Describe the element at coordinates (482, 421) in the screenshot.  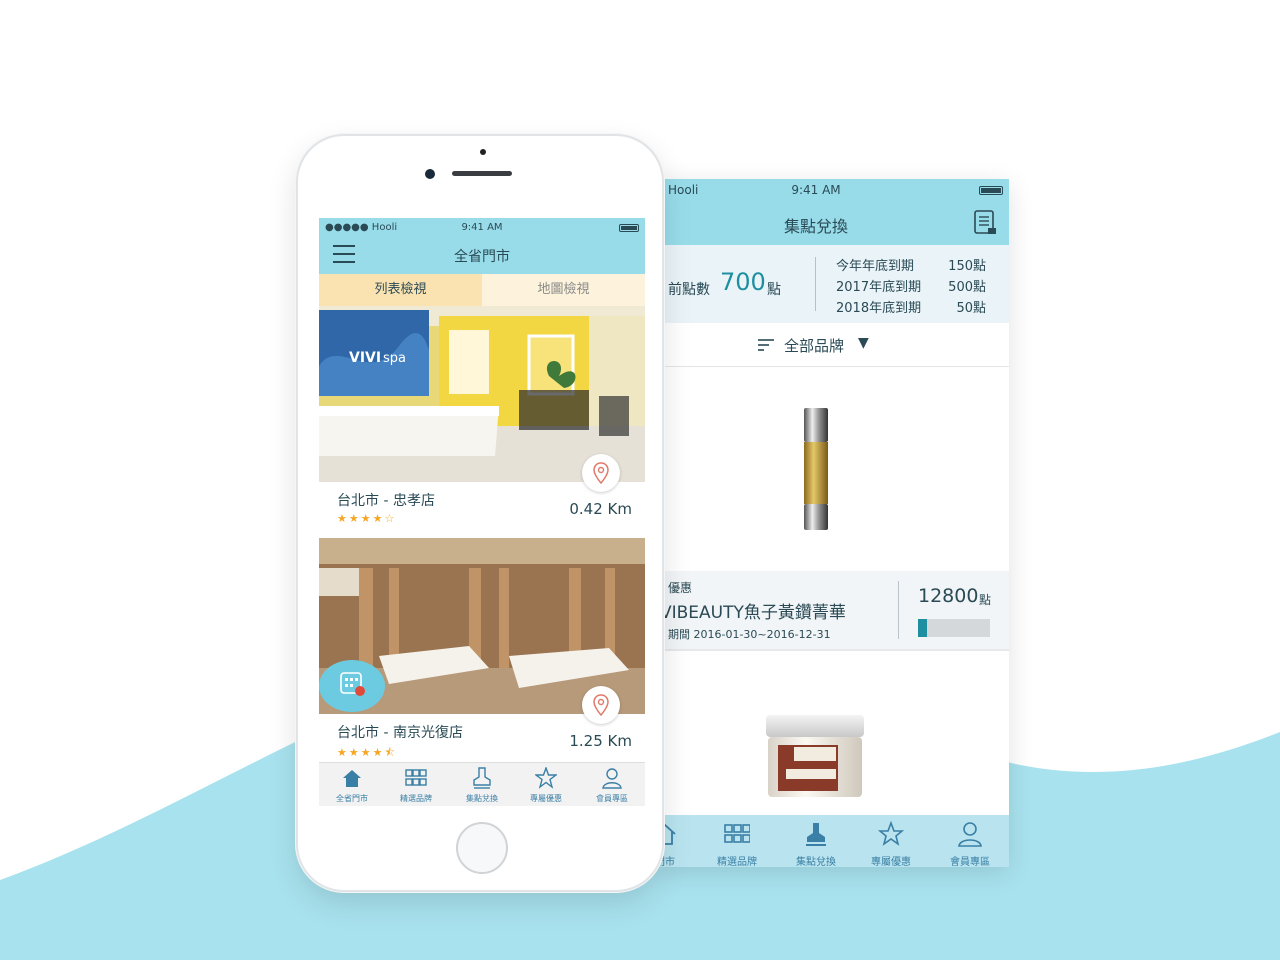
I see `store-card: VIVI spa 台北市 - 忠孝店 ★★★★☆ 0.42 Km` at that location.